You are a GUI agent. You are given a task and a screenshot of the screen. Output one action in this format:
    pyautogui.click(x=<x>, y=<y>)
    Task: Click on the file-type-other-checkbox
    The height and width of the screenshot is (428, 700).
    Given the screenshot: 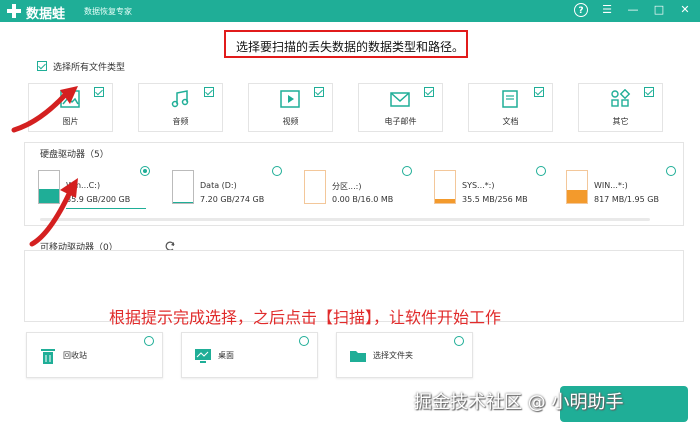 What is the action you would take?
    pyautogui.click(x=649, y=92)
    